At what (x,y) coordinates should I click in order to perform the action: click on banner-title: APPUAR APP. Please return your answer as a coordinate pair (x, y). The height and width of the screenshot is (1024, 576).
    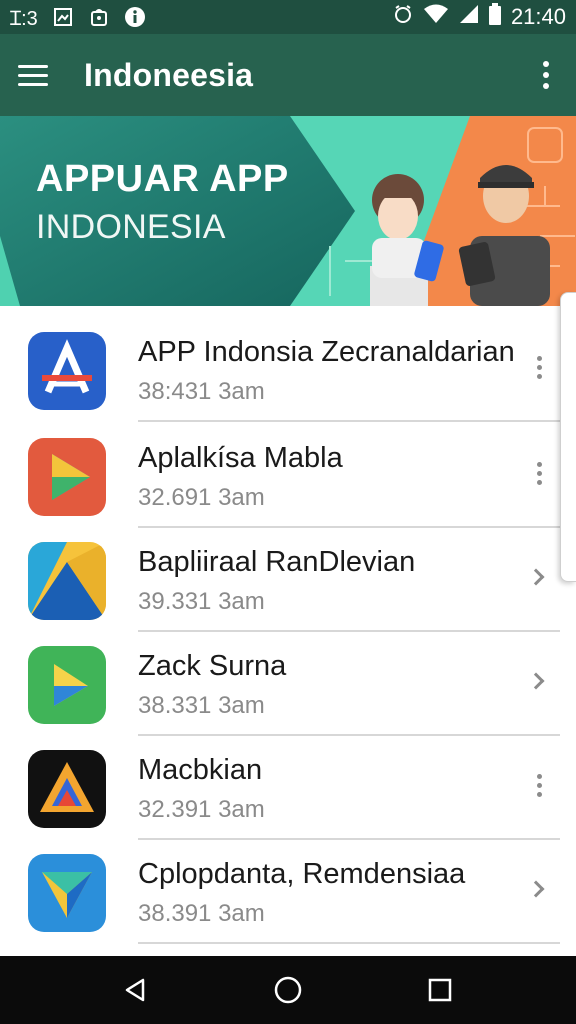
    Looking at the image, I should click on (162, 179).